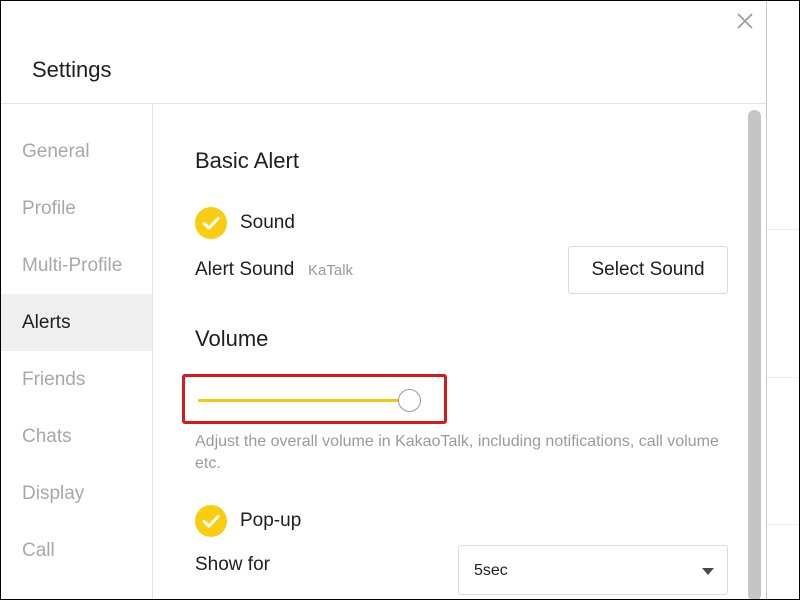 This screenshot has width=800, height=600. I want to click on volume-slider-thumb, so click(409, 400).